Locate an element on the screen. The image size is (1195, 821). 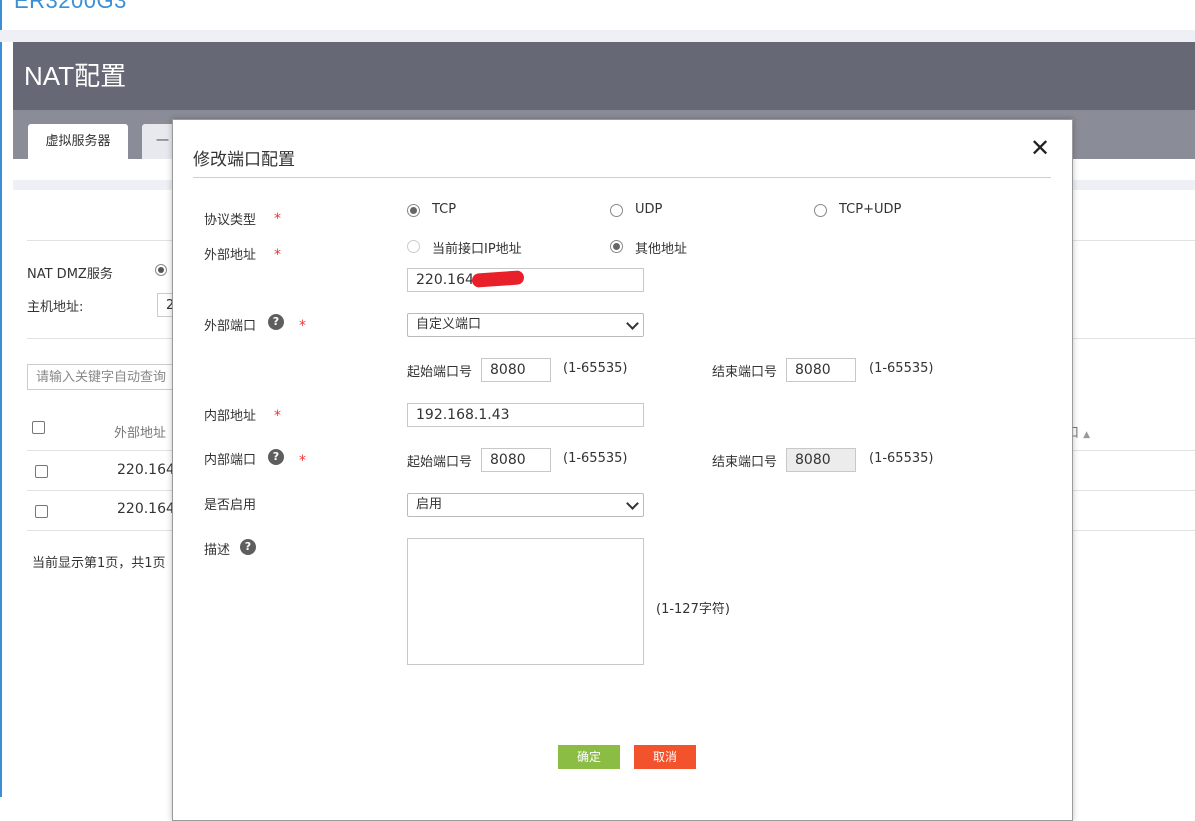
description-textarea is located at coordinates (525, 601).